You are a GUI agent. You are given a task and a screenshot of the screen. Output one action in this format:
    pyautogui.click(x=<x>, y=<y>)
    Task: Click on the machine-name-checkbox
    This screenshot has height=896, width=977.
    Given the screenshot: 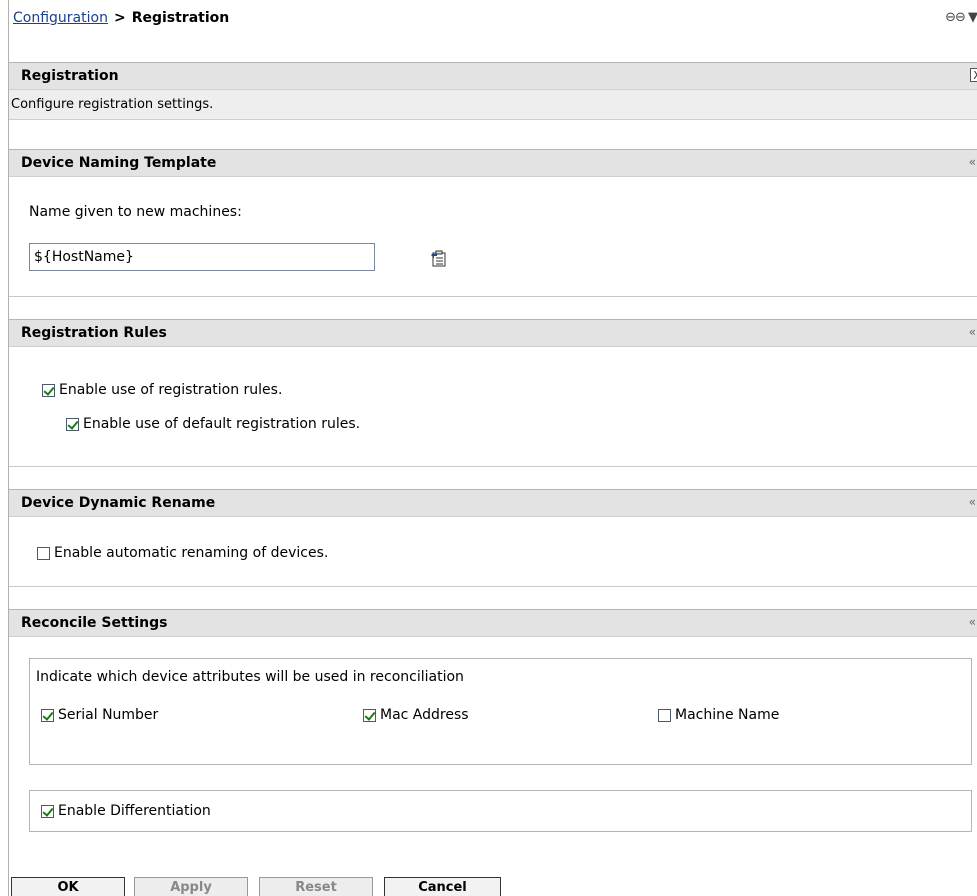 What is the action you would take?
    pyautogui.click(x=664, y=715)
    